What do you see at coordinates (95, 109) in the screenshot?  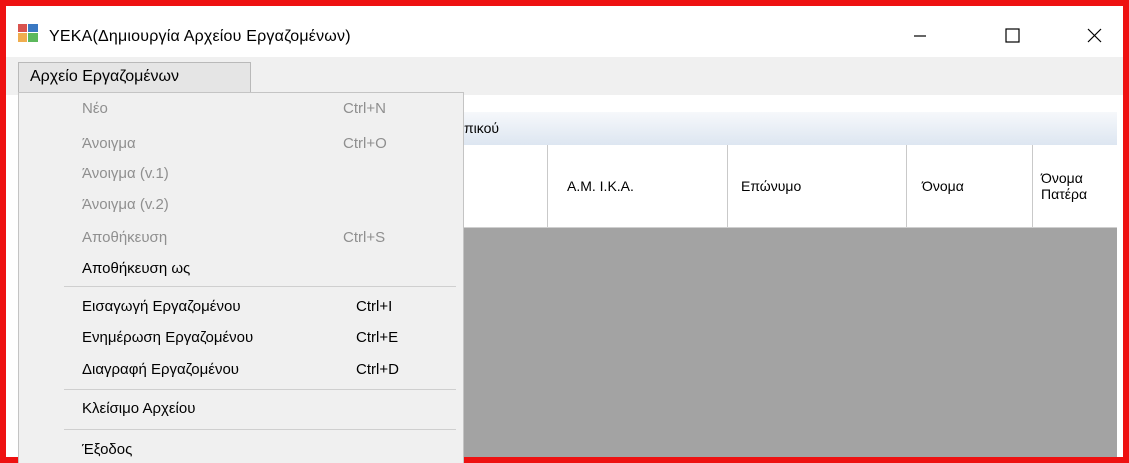 I see `menu-item-new: Νέο` at bounding box center [95, 109].